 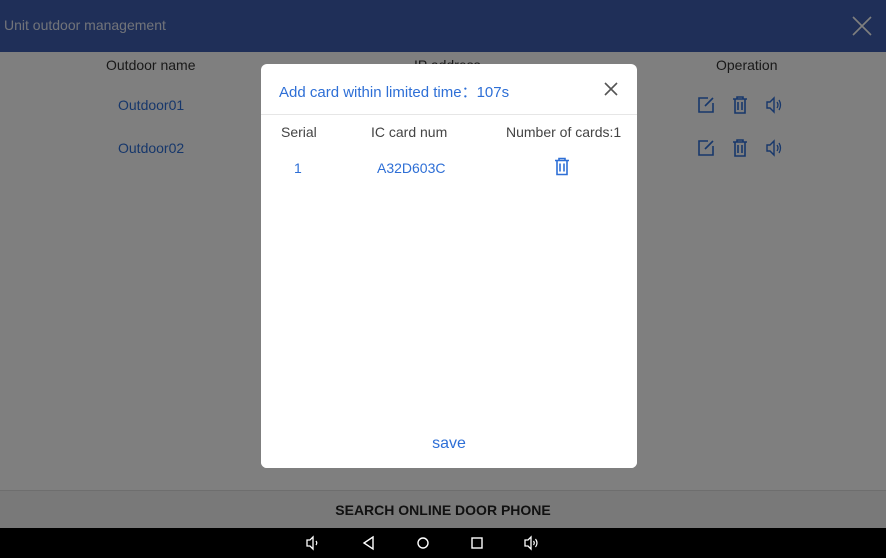 I want to click on home-icon, so click(x=423, y=543).